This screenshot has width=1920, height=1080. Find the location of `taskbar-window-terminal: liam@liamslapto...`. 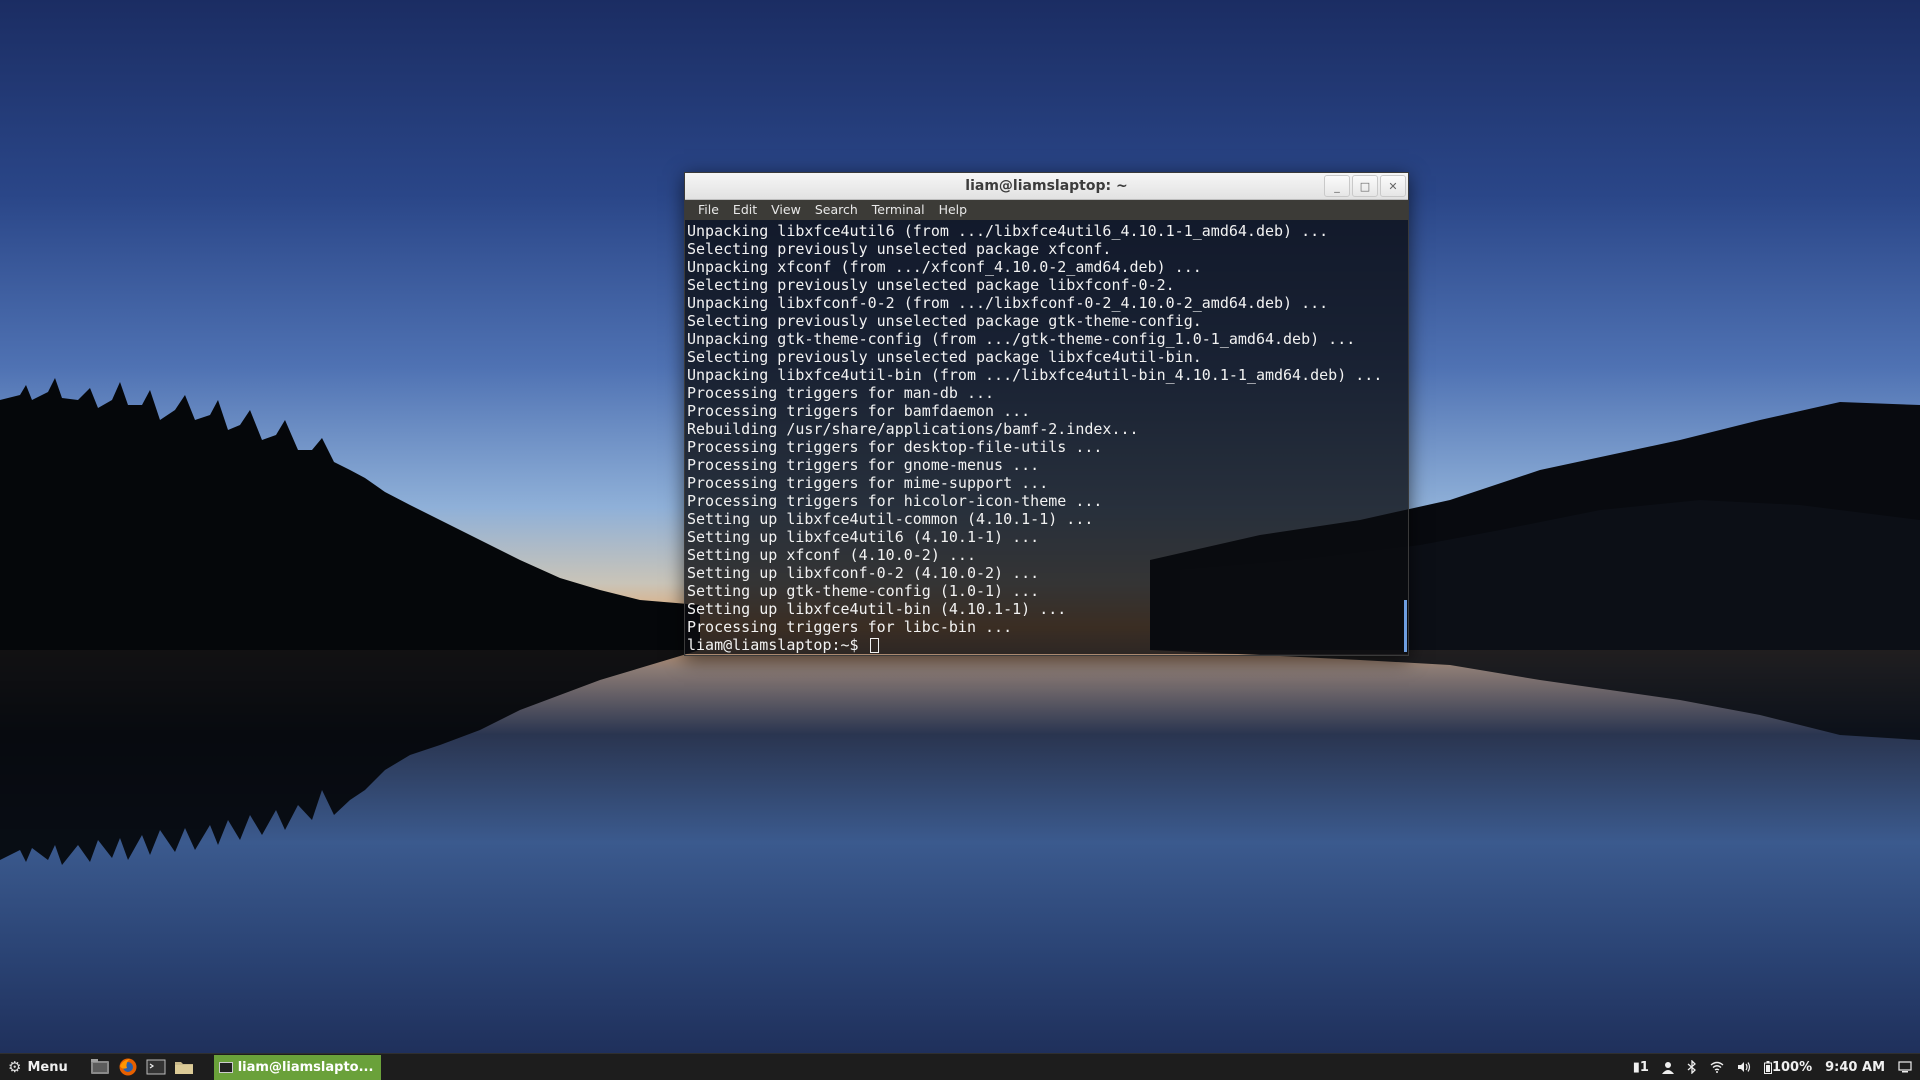

taskbar-window-terminal: liam@liamslapto... is located at coordinates (297, 1067).